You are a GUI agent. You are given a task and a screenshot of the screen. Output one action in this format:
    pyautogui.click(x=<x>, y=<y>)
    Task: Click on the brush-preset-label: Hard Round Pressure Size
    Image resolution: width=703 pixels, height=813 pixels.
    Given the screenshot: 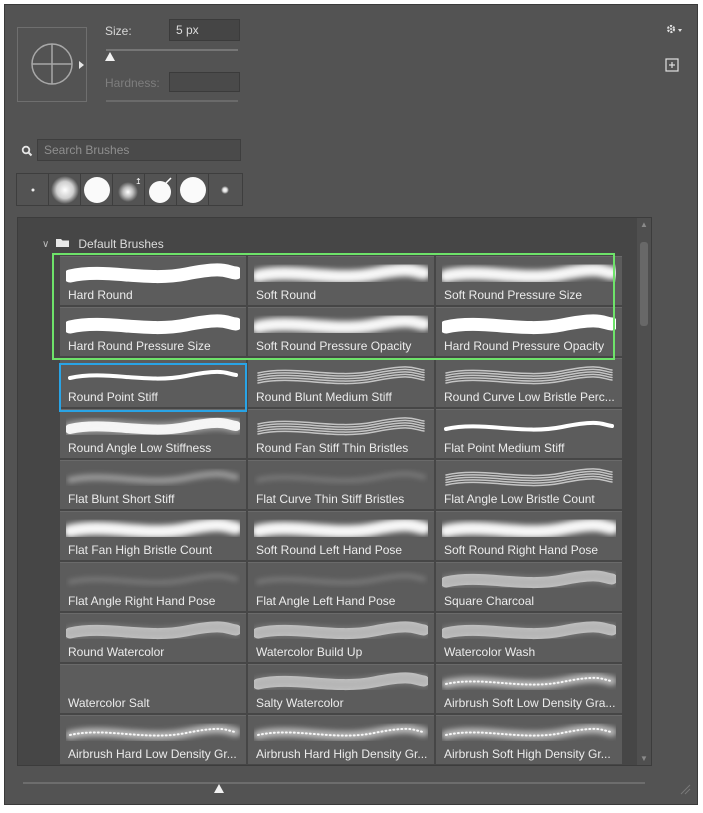 What is the action you would take?
    pyautogui.click(x=139, y=346)
    